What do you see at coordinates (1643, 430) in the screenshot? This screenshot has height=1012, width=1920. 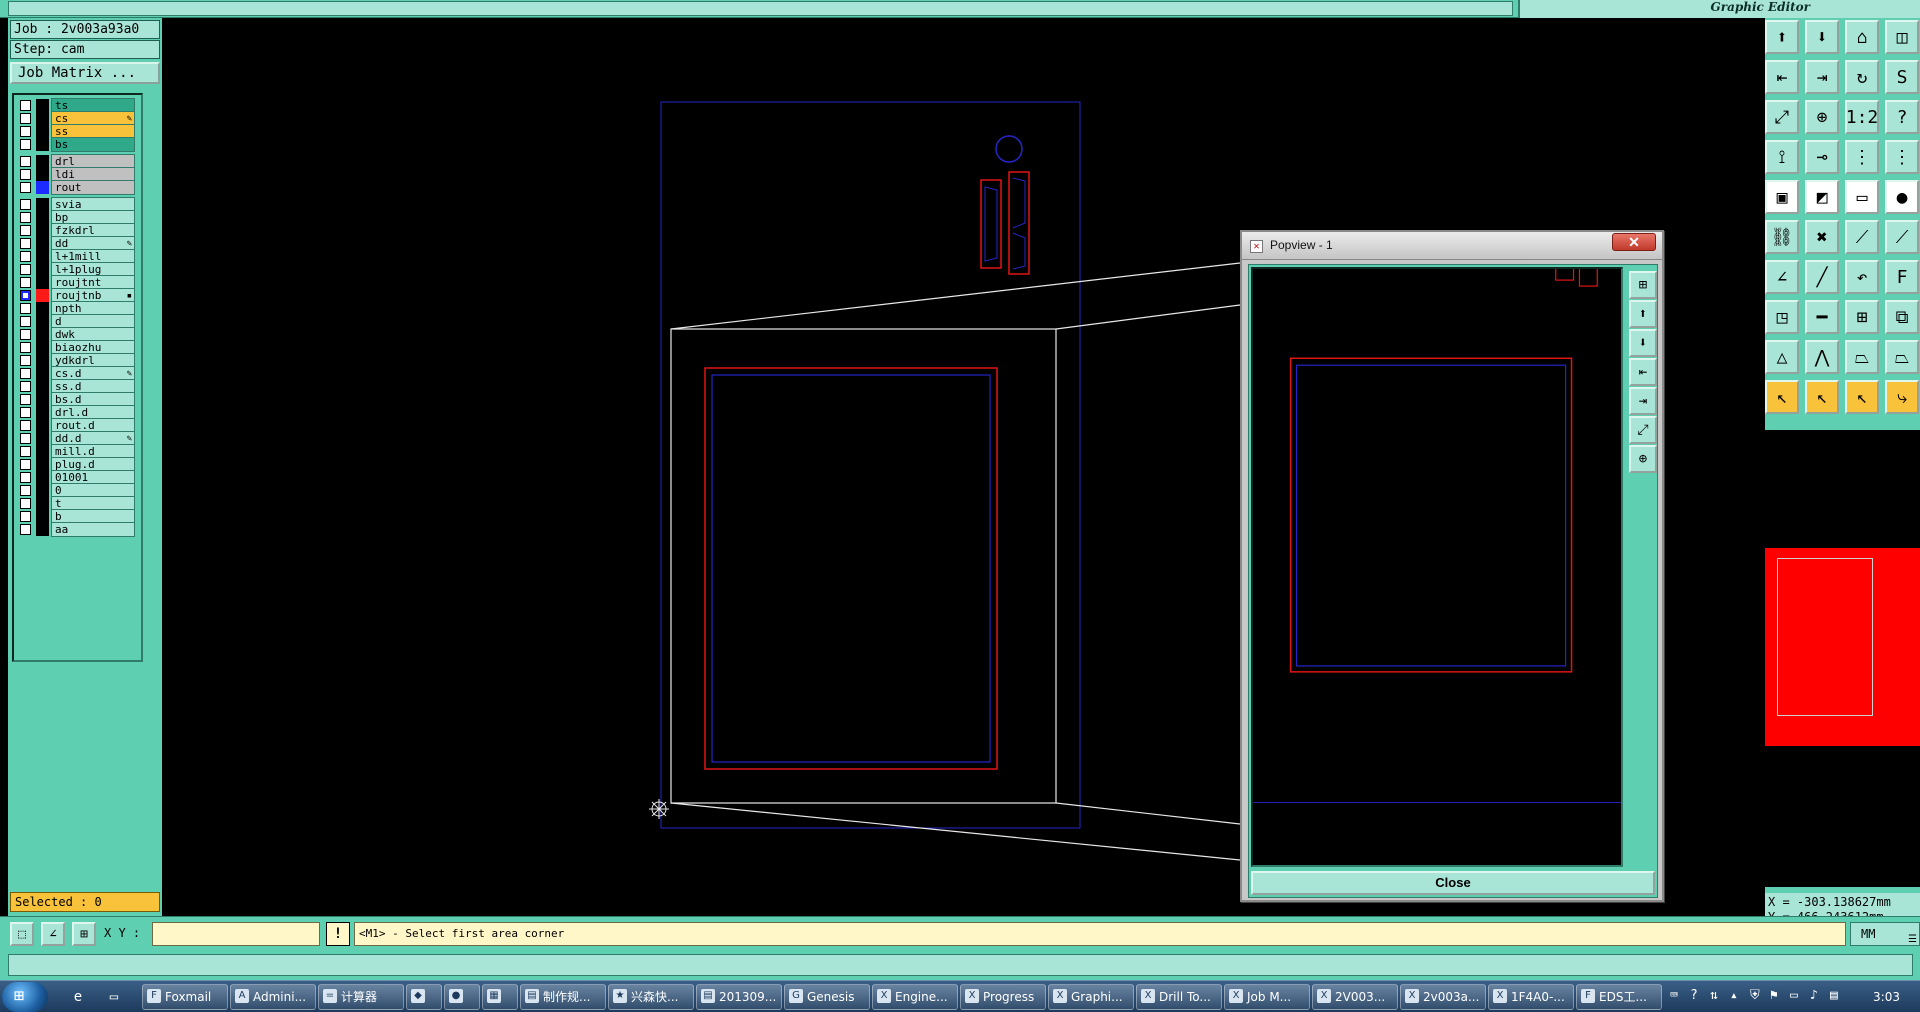 I see `popview-fit-icon: ⤢` at bounding box center [1643, 430].